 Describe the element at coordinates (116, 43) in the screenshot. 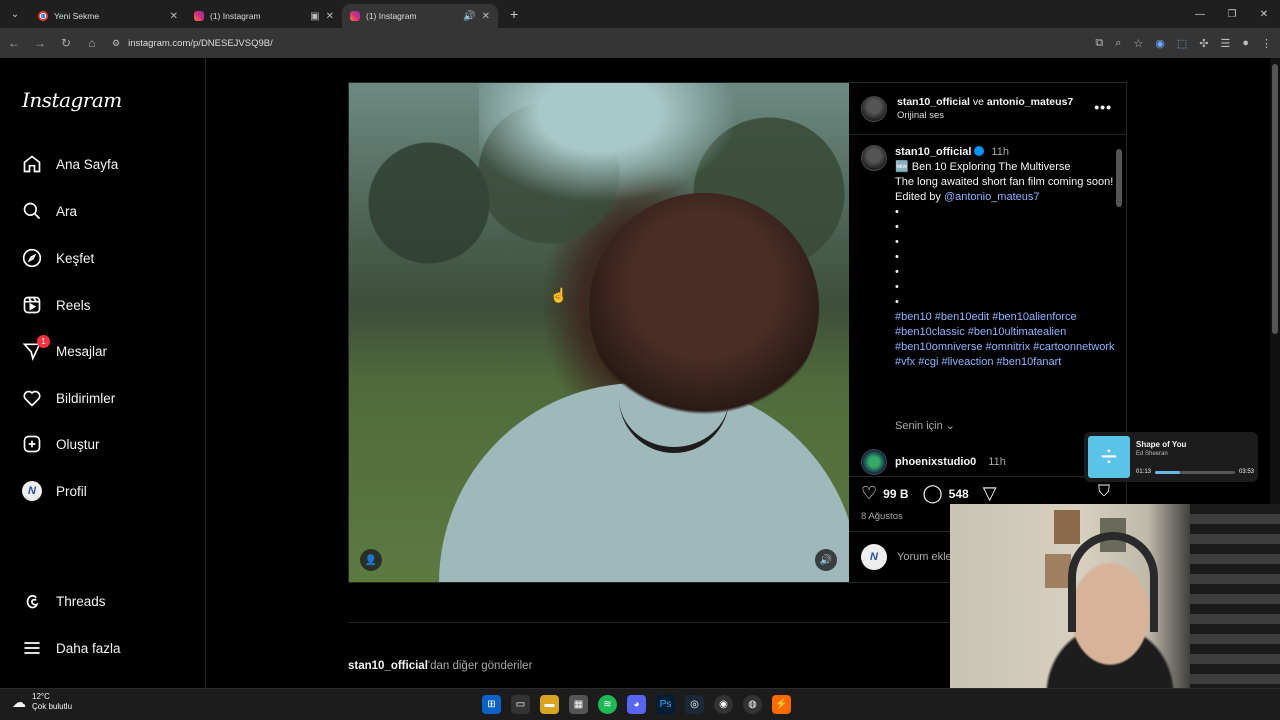

I see `site-info-icon: ⚙` at that location.